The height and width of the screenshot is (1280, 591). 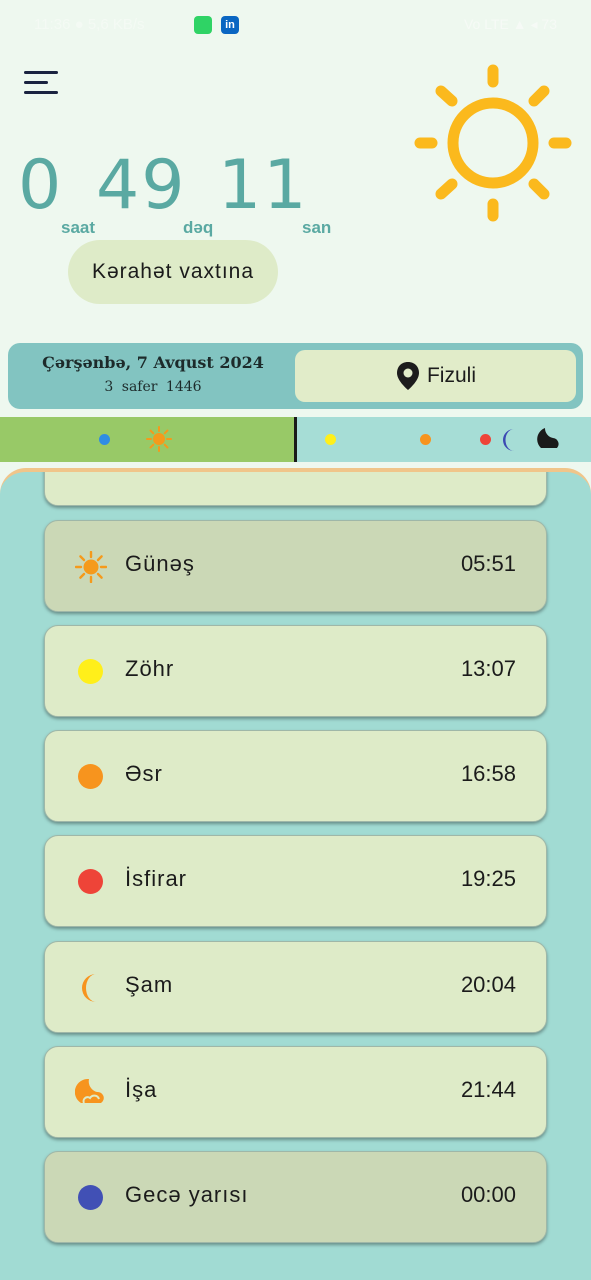 I want to click on prayer-card: Zöhr 13:07, so click(x=295, y=671).